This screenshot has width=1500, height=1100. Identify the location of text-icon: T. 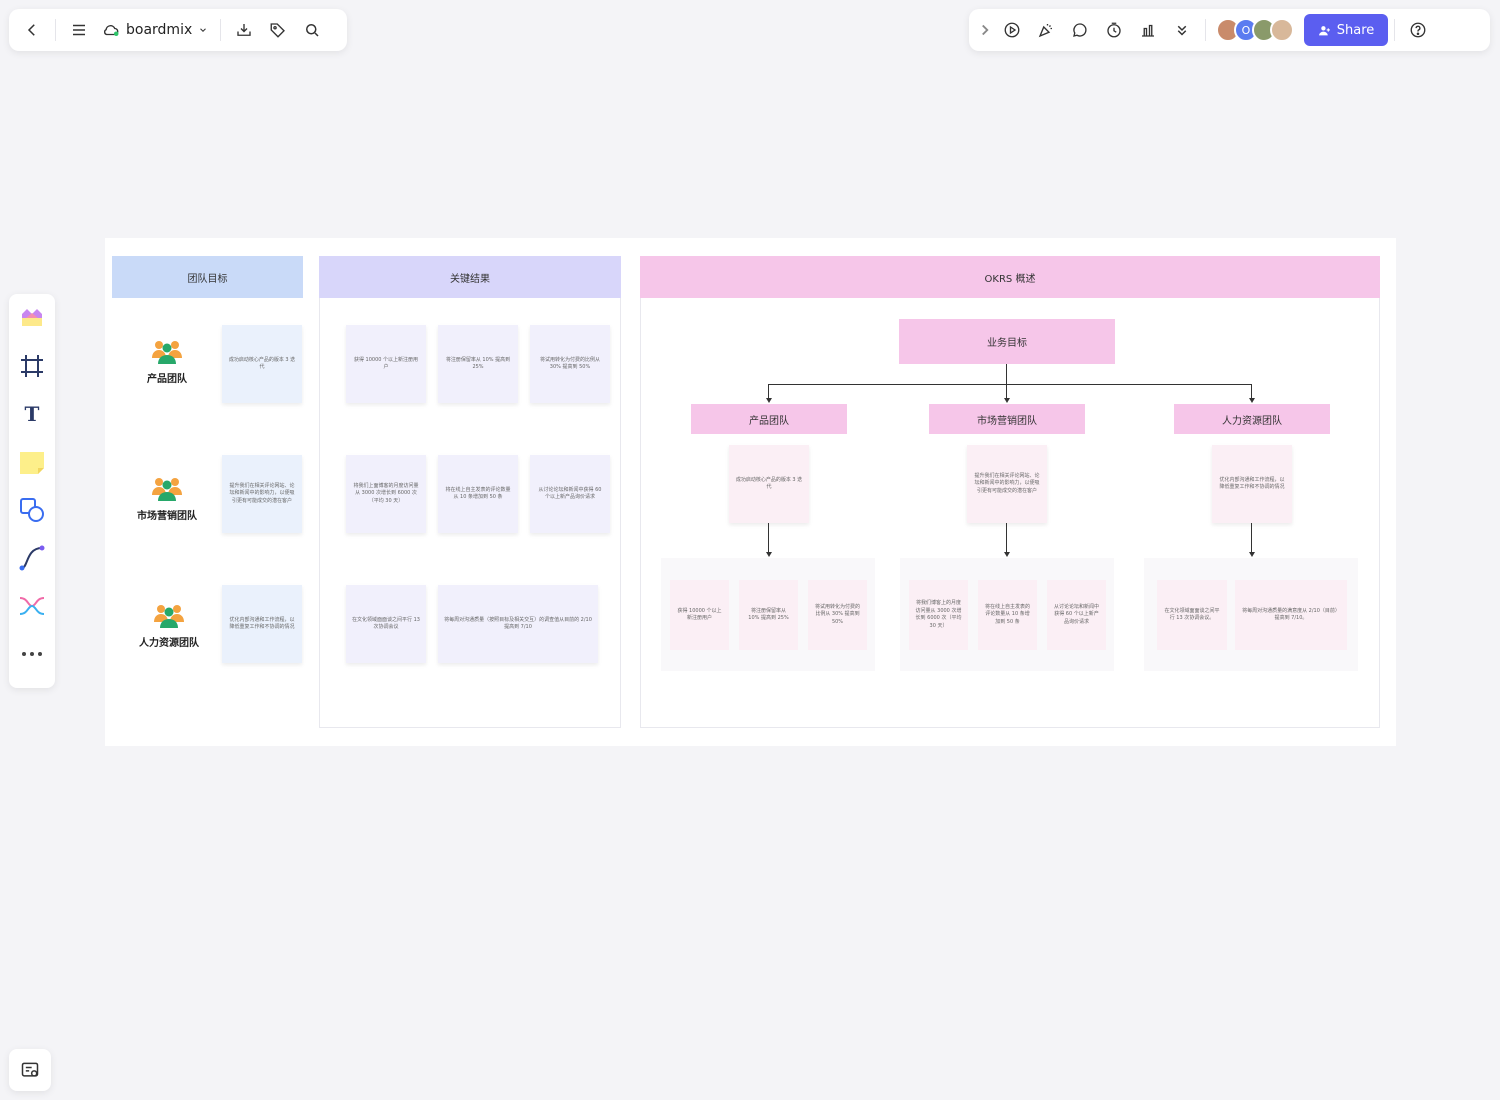
(32, 414).